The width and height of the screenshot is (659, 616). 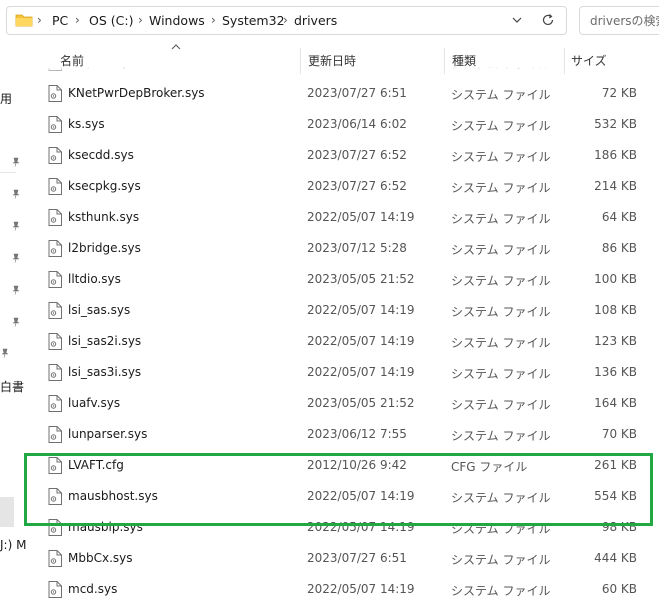 What do you see at coordinates (253, 20) in the screenshot?
I see `crumb-system32: System32` at bounding box center [253, 20].